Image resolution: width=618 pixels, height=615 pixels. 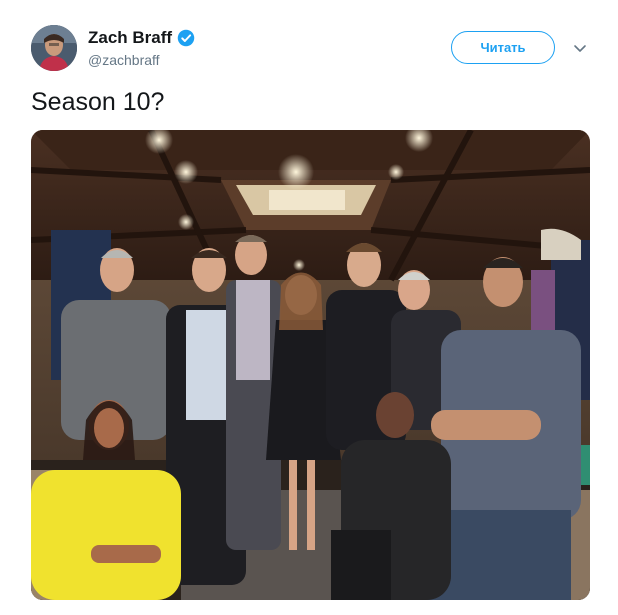 I want to click on follow-button: Читать, so click(x=503, y=47).